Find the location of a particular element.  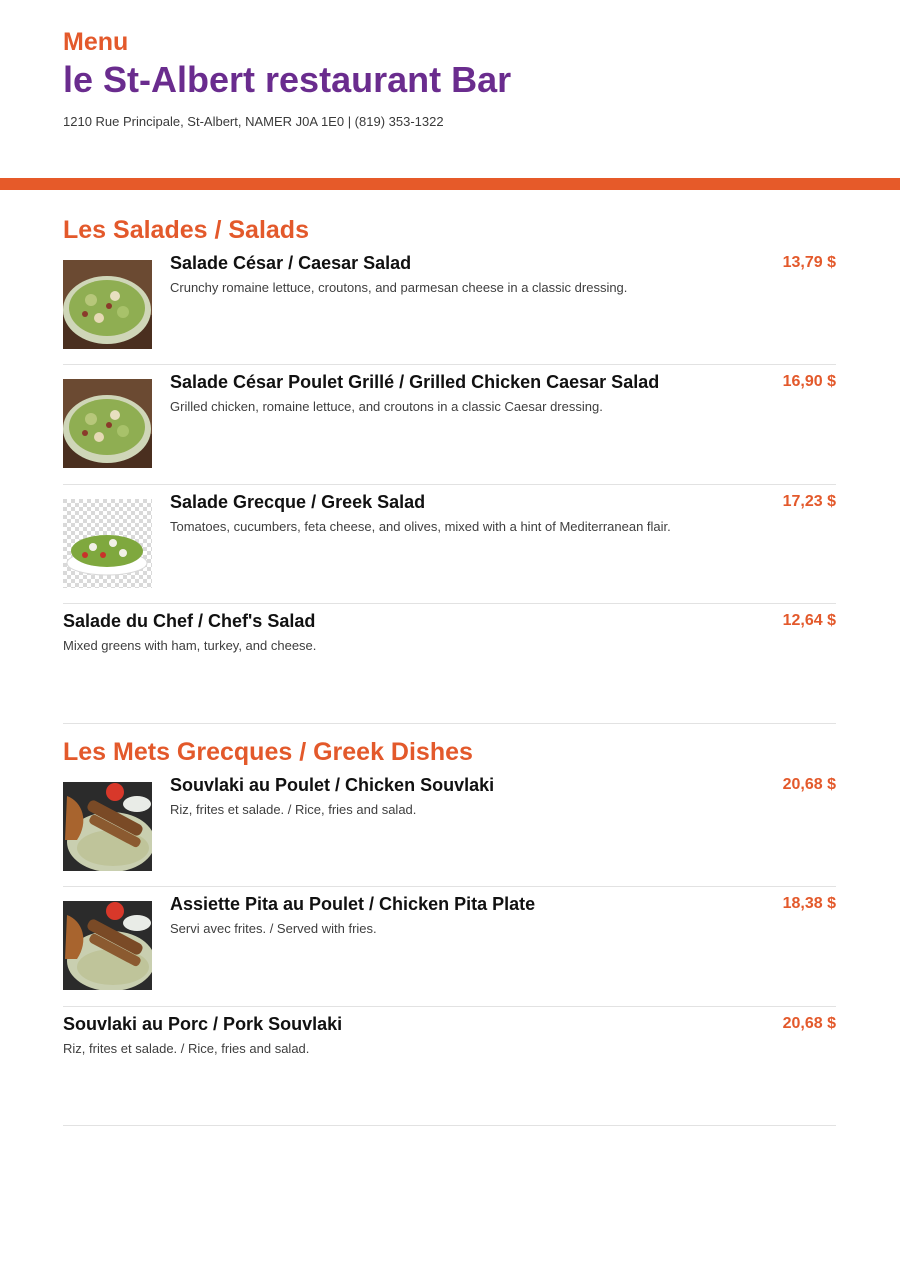

item-price: 13,79 $ is located at coordinates (809, 262).